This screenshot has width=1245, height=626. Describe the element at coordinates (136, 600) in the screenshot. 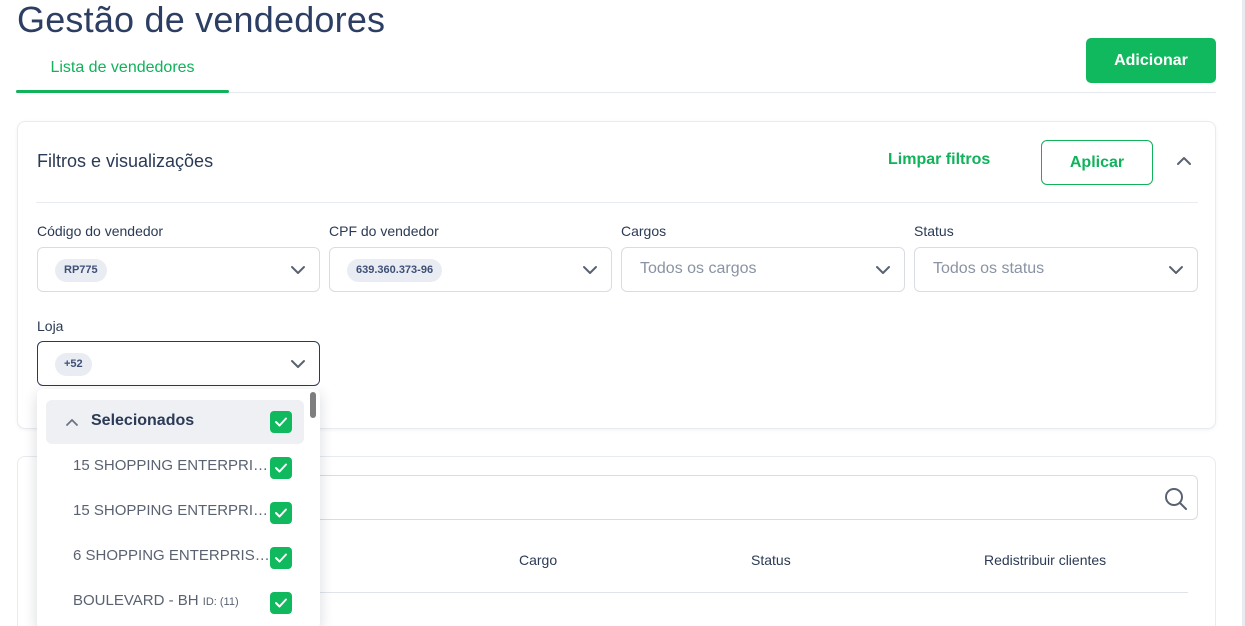

I see `store-option-name: BOULEVARD - BH` at that location.